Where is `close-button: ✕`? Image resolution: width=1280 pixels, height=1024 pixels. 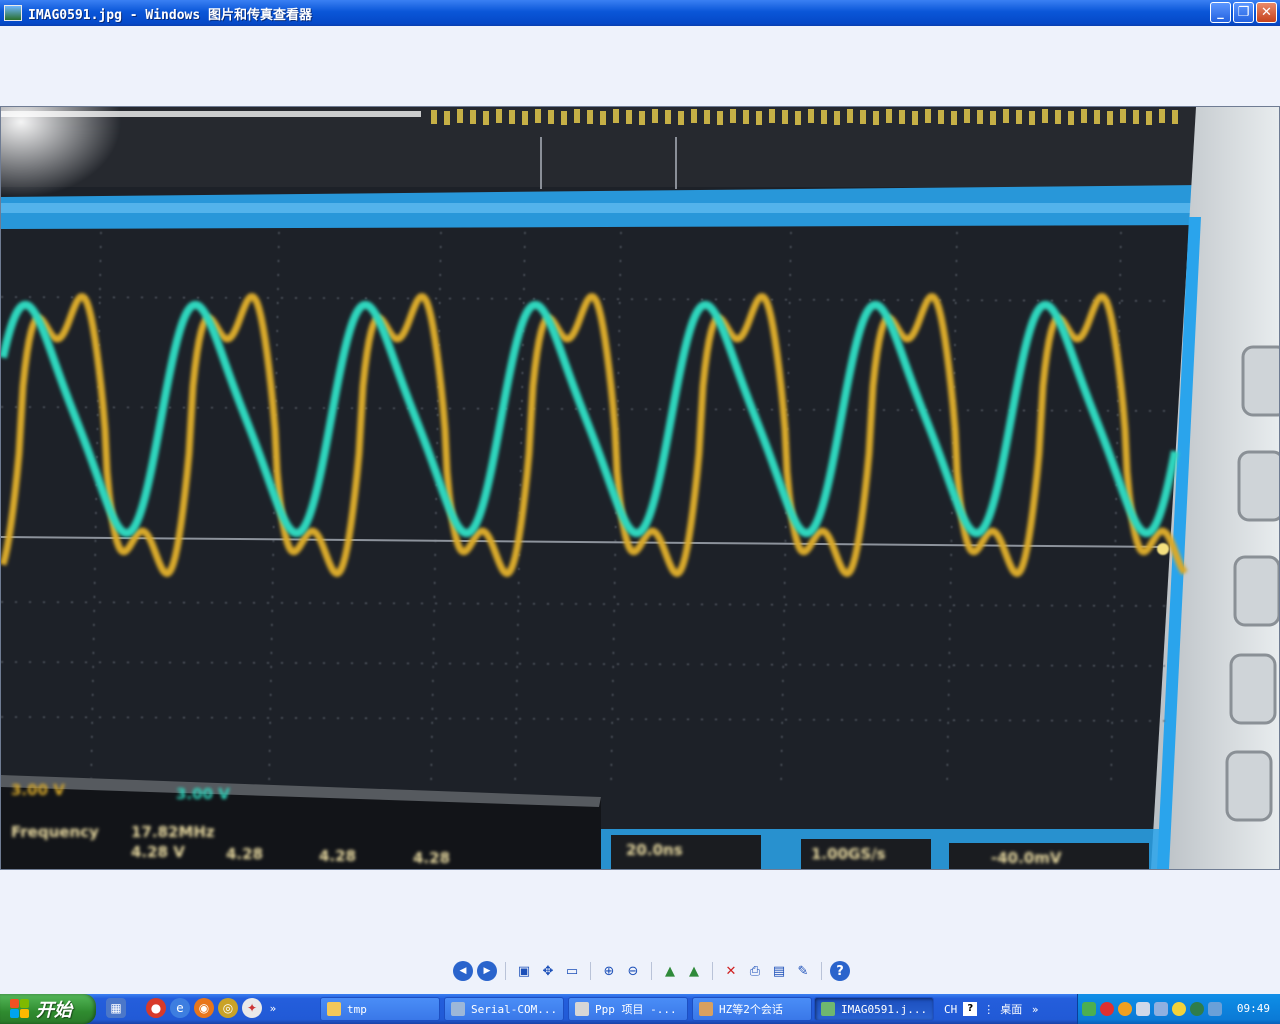 close-button: ✕ is located at coordinates (1266, 12).